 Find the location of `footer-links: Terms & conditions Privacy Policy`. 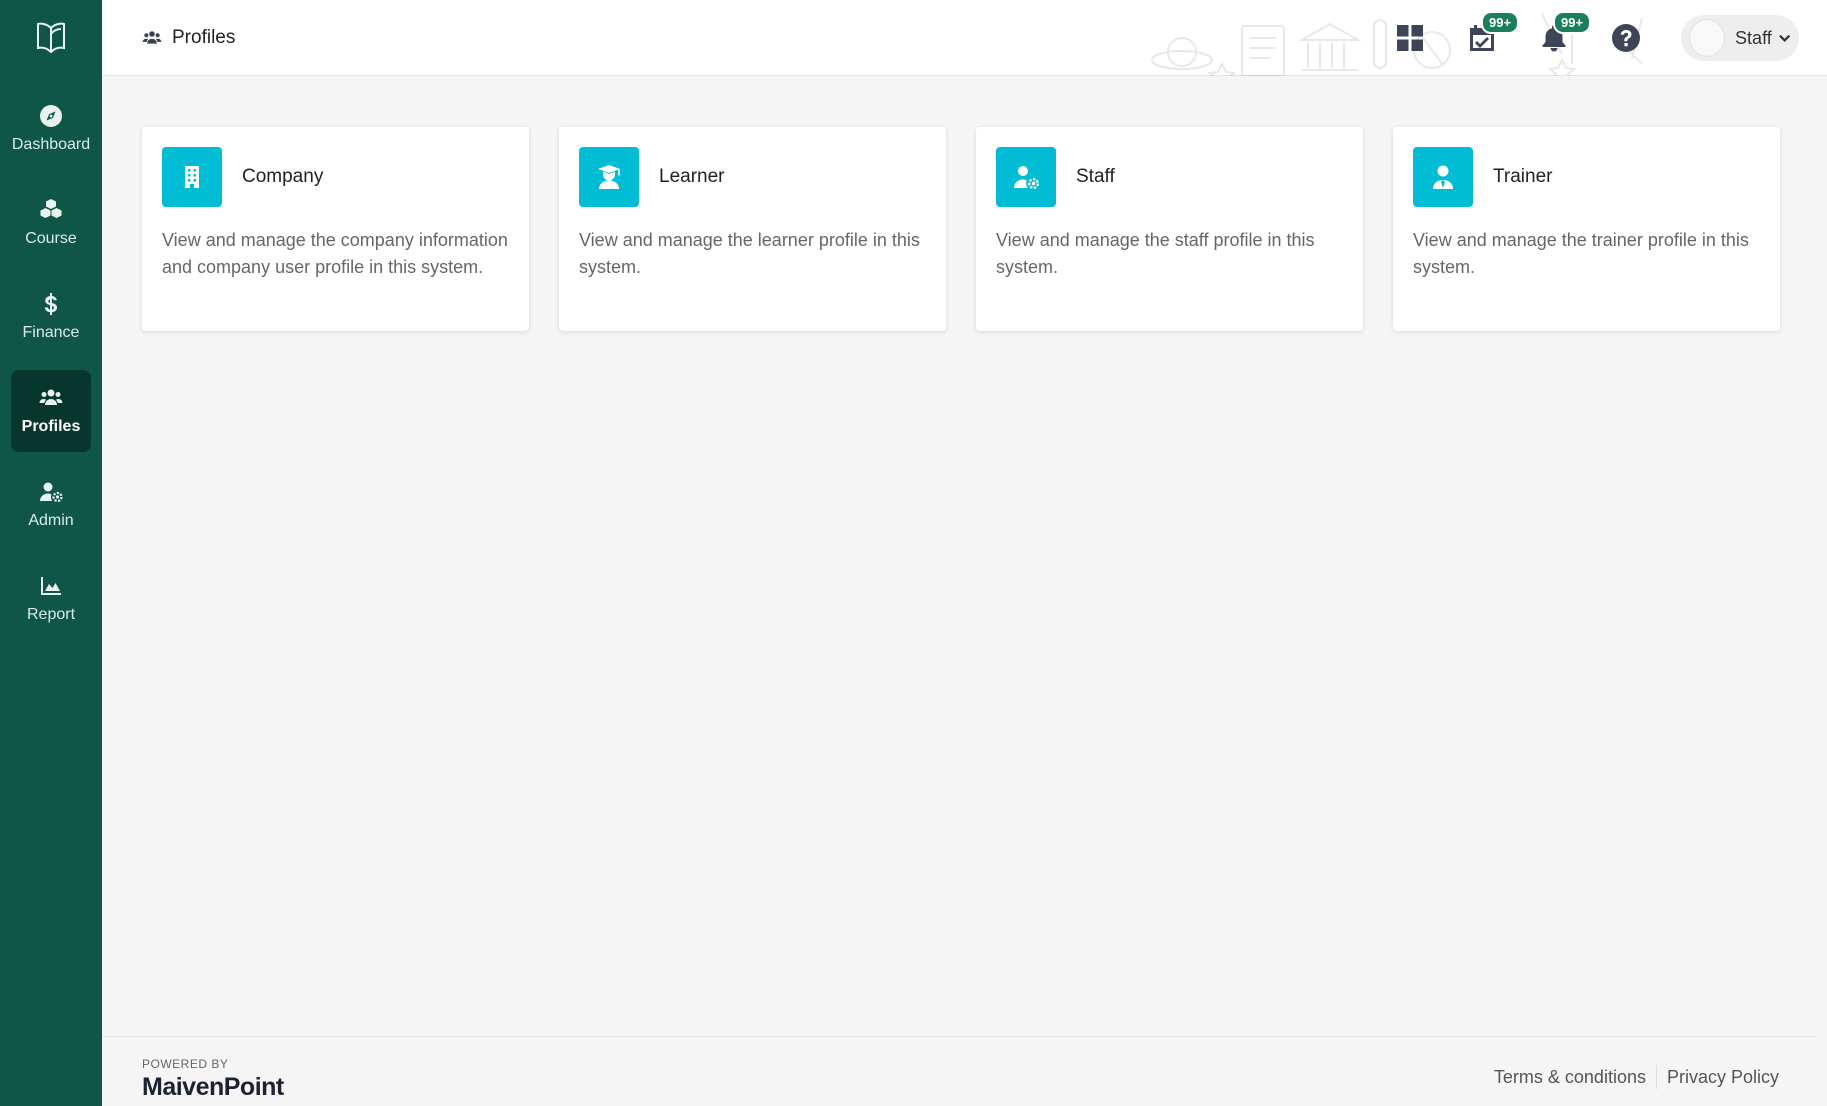

footer-links: Terms & conditions Privacy Policy is located at coordinates (1636, 1077).